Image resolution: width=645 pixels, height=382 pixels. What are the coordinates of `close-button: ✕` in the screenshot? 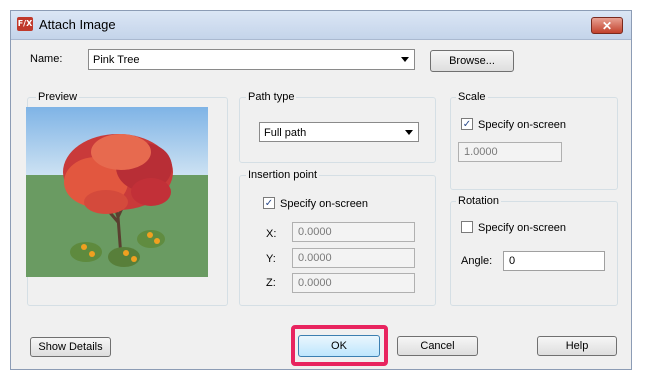 It's located at (607, 25).